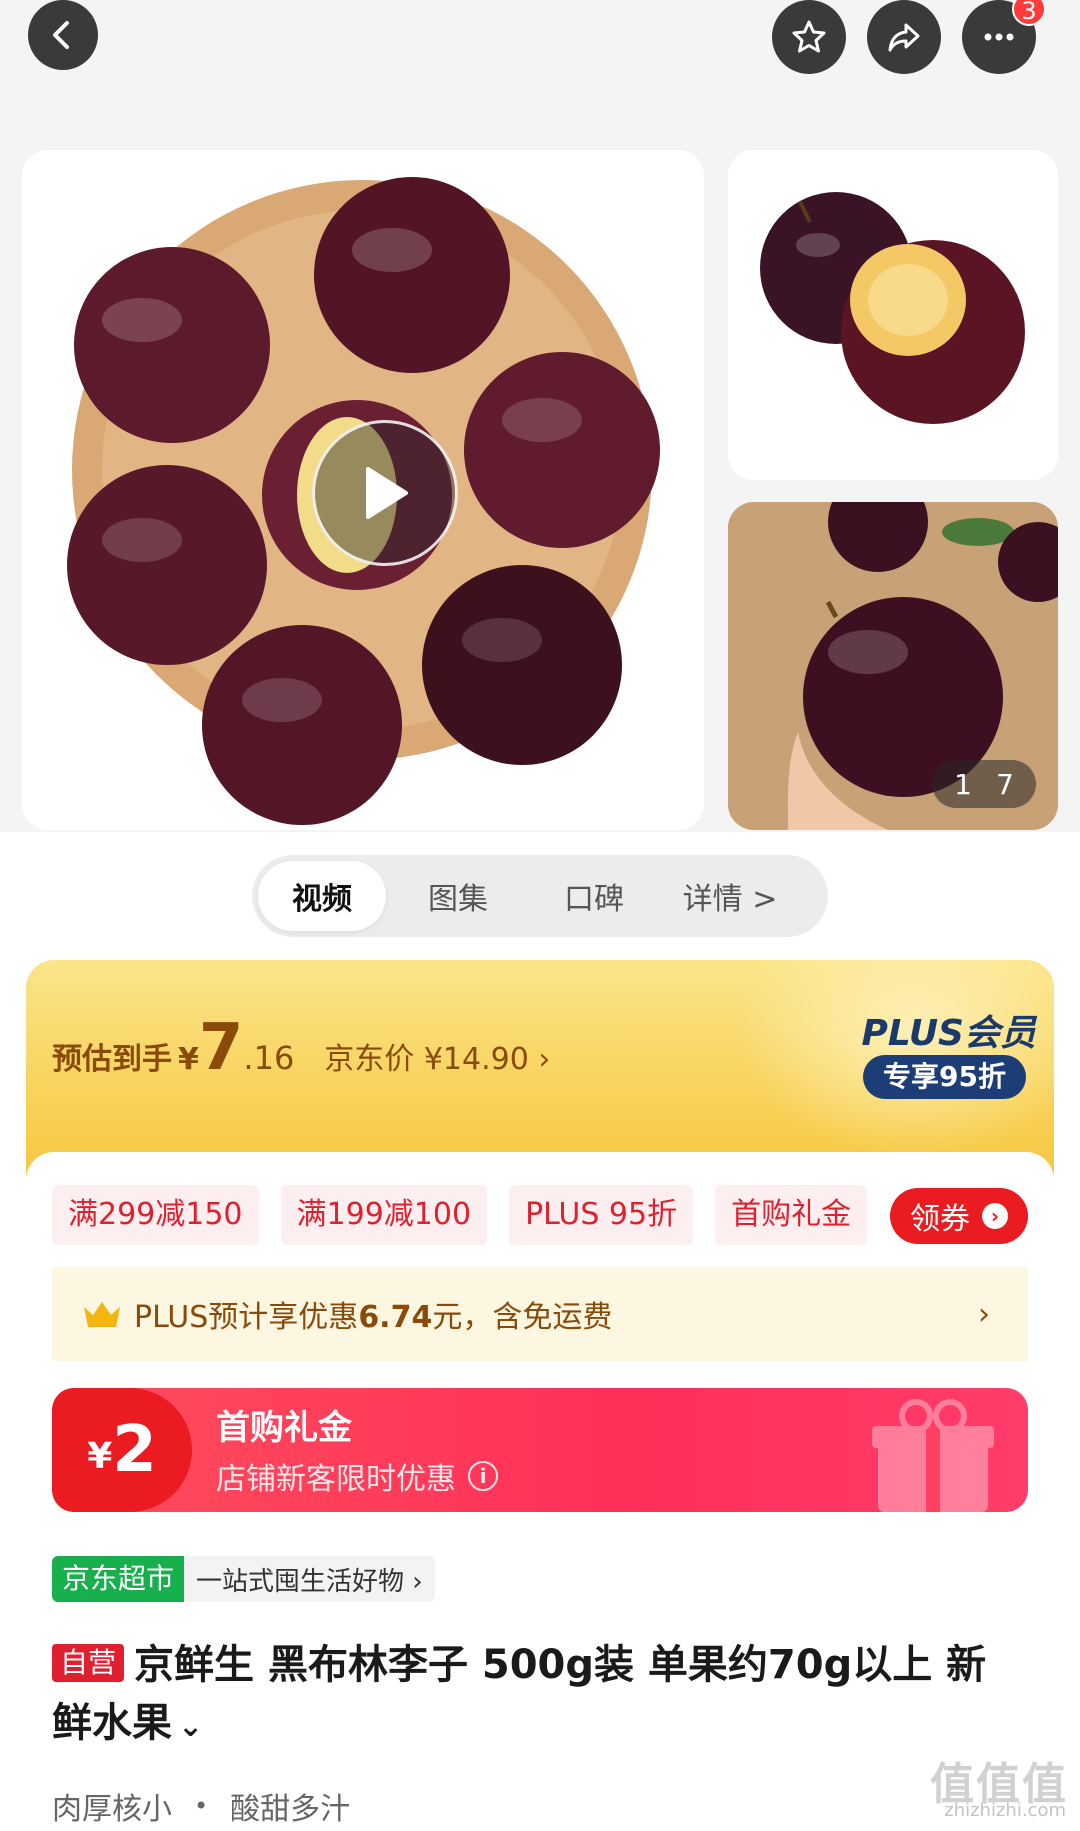 The image size is (1080, 1831). What do you see at coordinates (290, 1809) in the screenshot?
I see `feature-item: 酸甜多汁` at bounding box center [290, 1809].